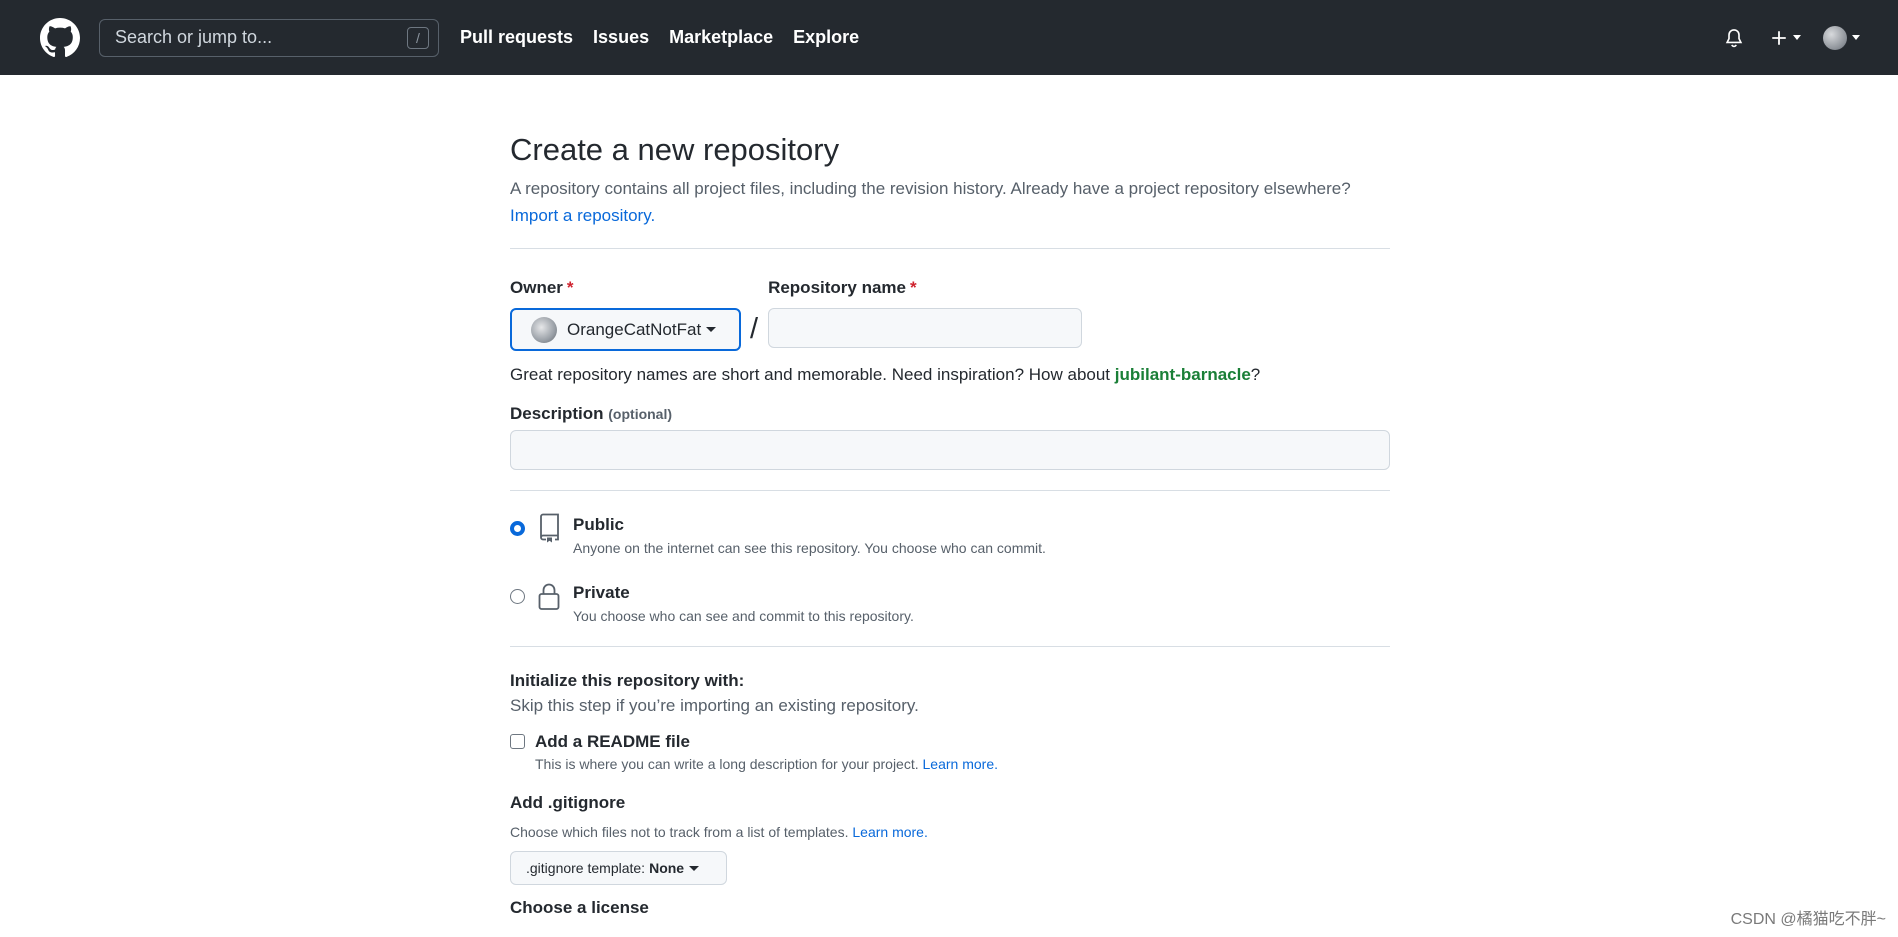 This screenshot has height=937, width=1898. Describe the element at coordinates (1835, 37) in the screenshot. I see `avatar` at that location.